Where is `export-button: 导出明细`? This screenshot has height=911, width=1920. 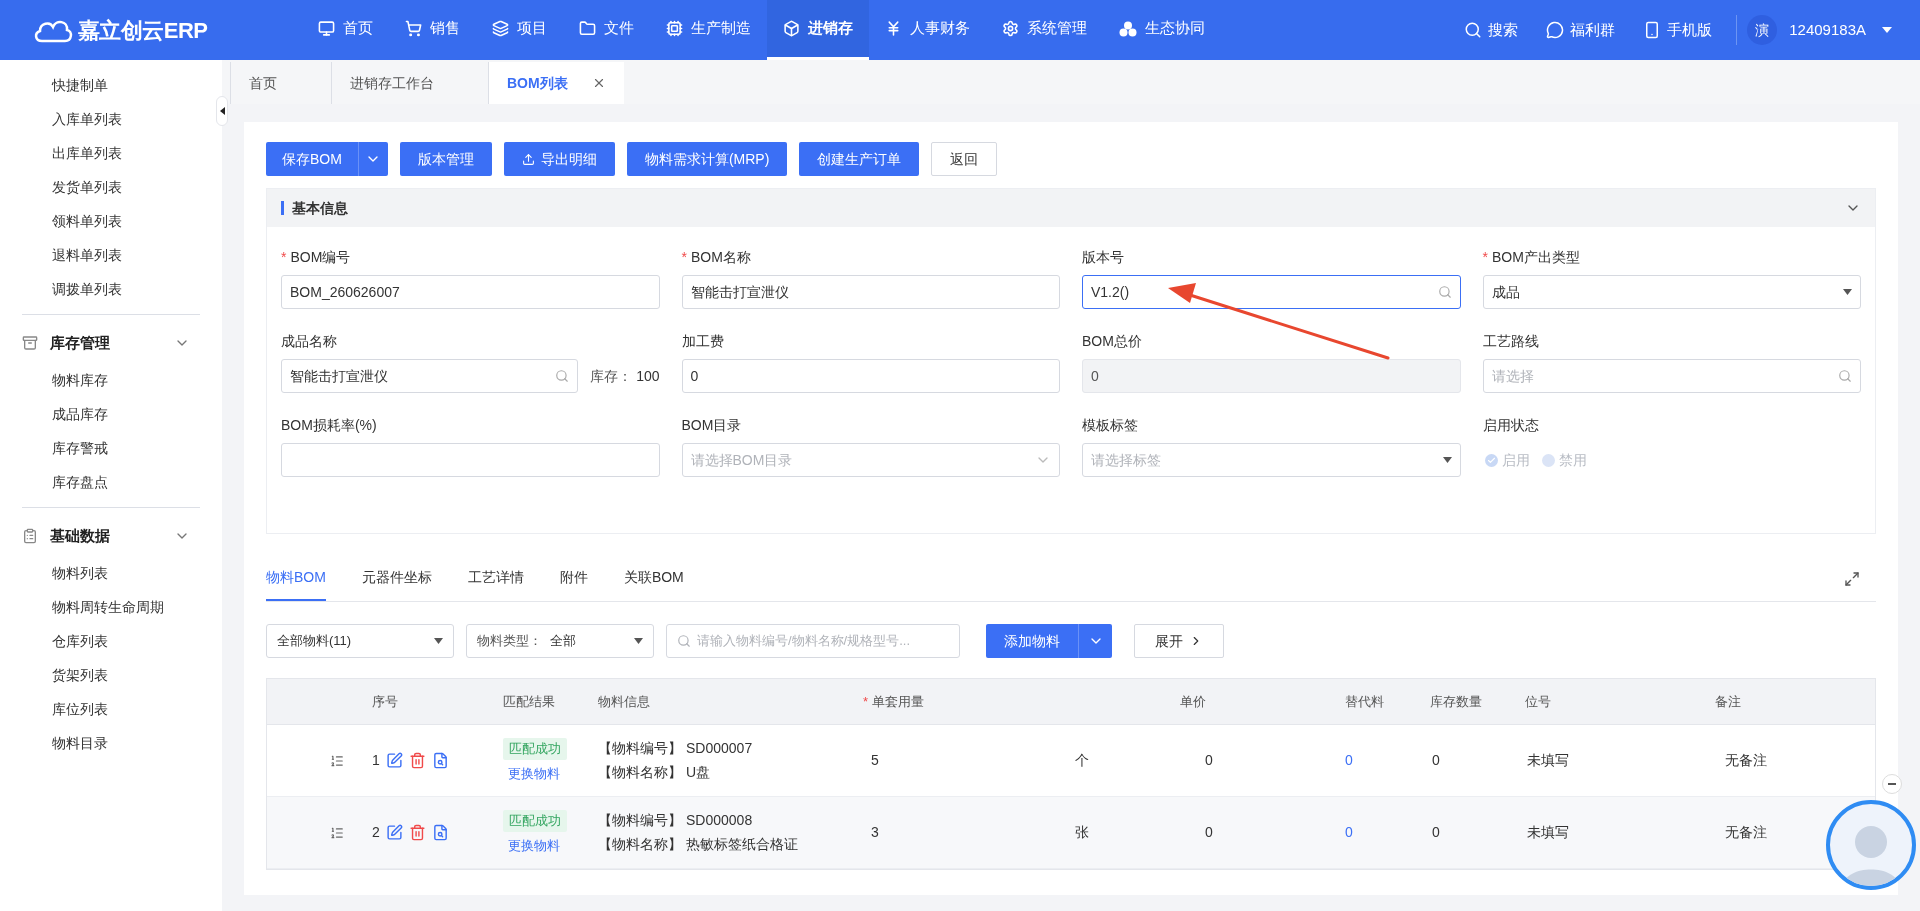
export-button: 导出明细 is located at coordinates (559, 159).